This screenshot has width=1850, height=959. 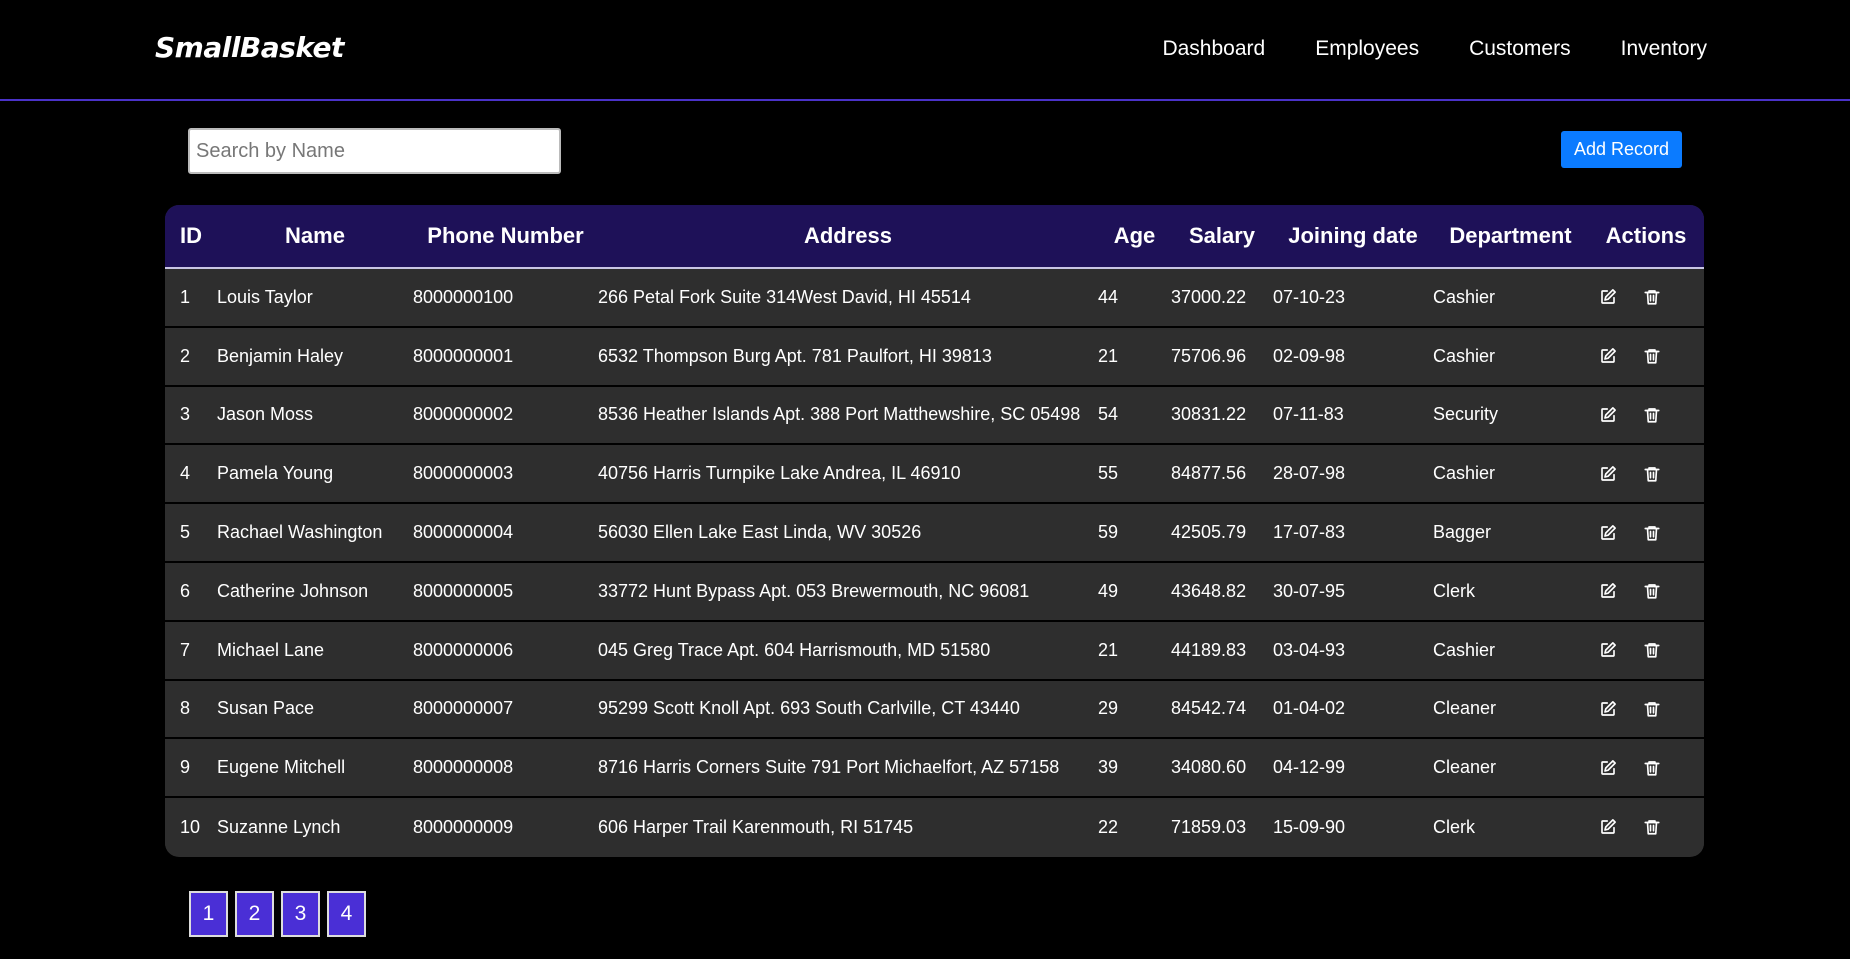 What do you see at coordinates (1353, 826) in the screenshot?
I see `cell-joining-date: 15-09-90` at bounding box center [1353, 826].